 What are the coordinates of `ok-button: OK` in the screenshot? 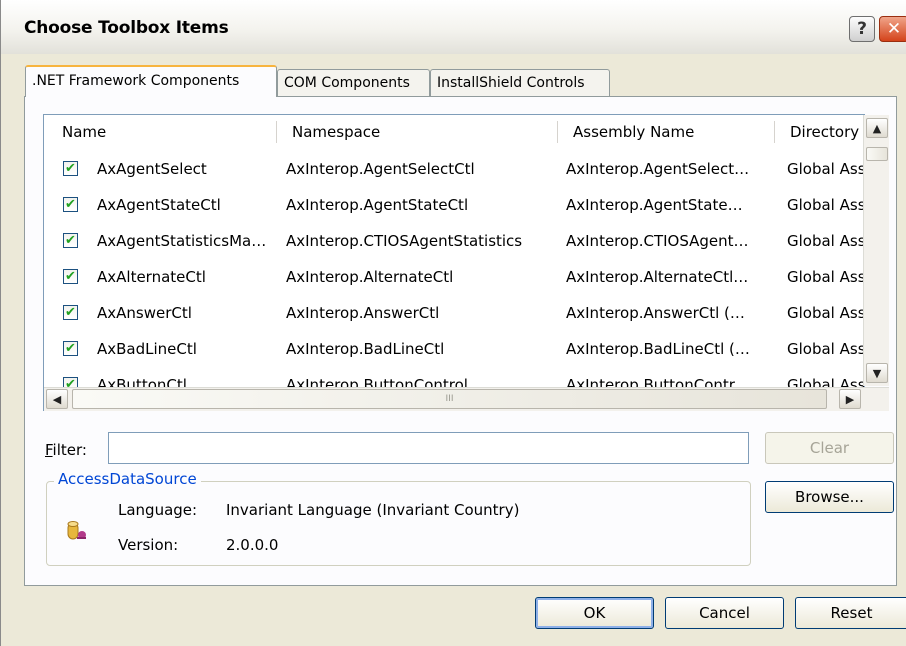 It's located at (594, 613).